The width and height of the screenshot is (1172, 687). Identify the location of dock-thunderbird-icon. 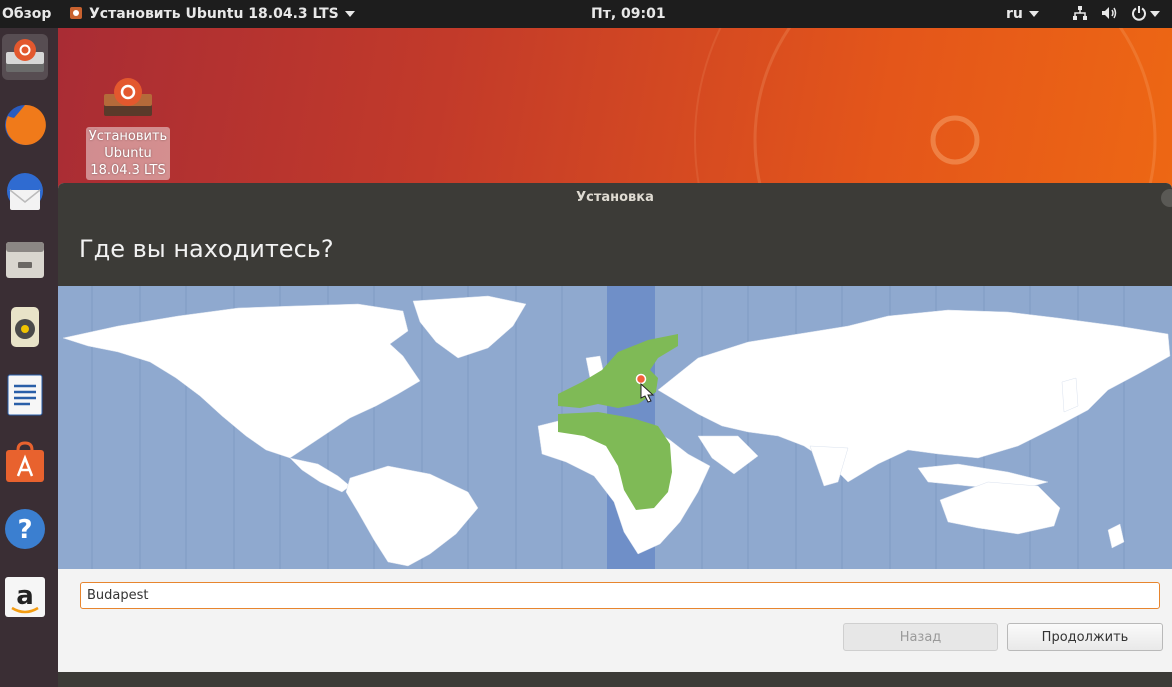
(25, 193).